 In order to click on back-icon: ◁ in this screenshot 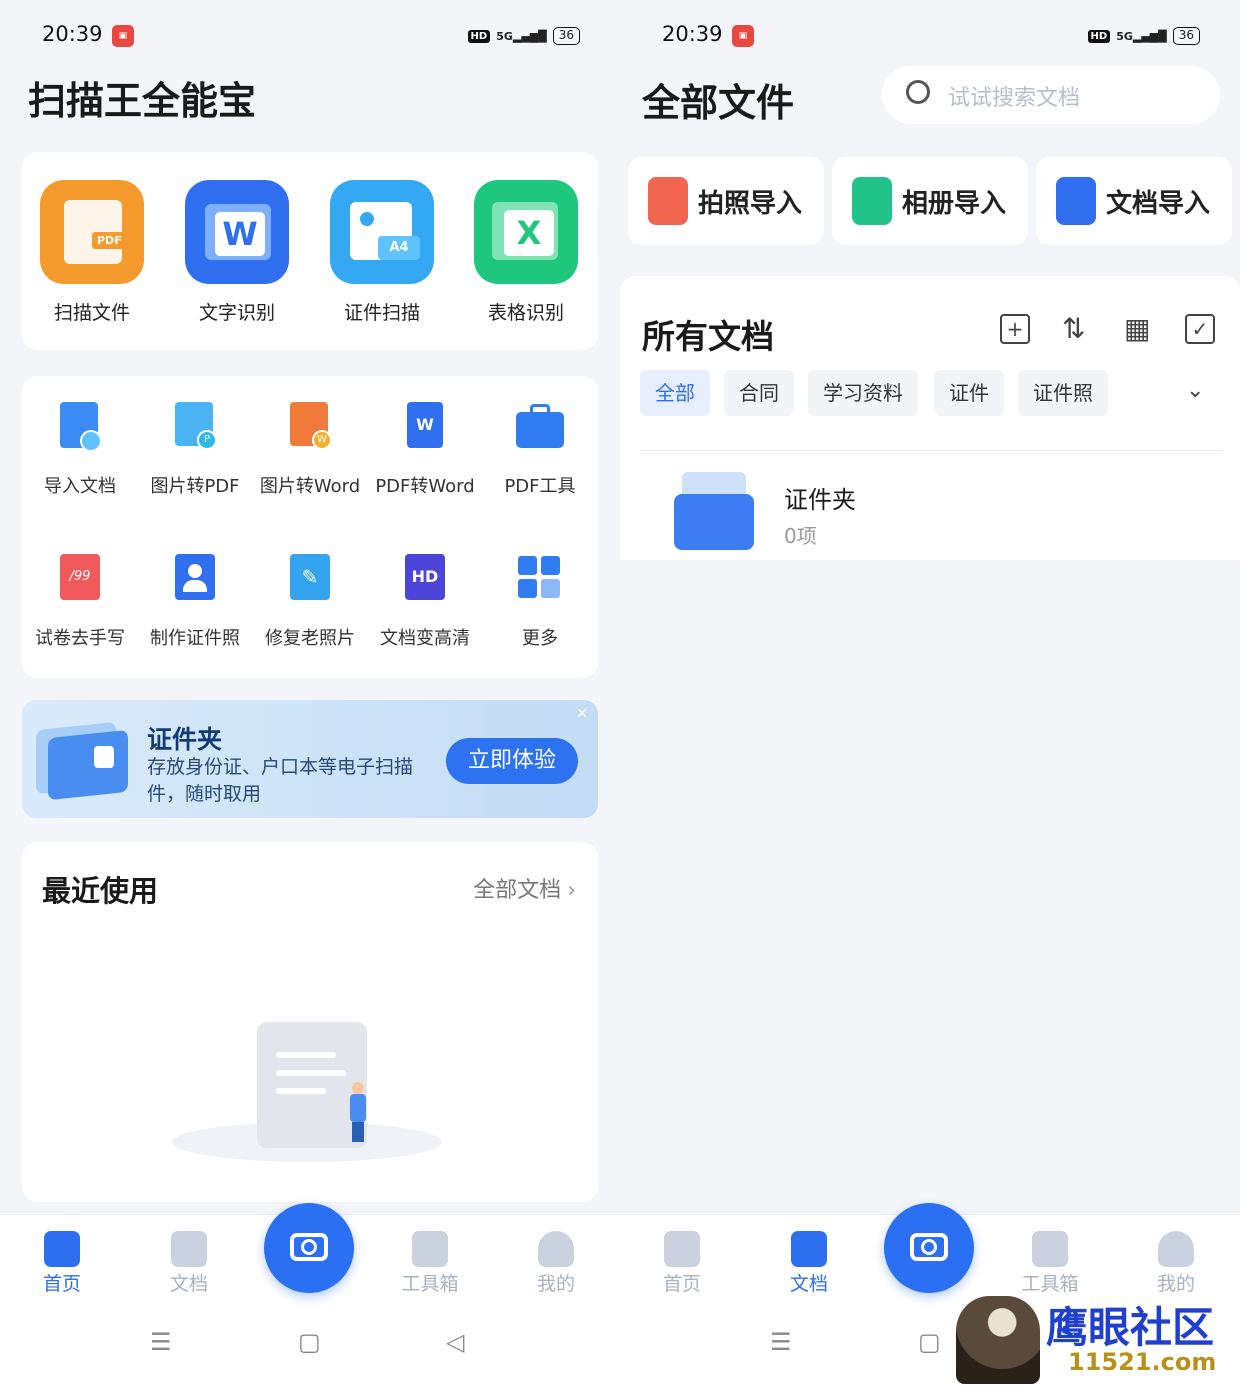, I will do `click(455, 1342)`.